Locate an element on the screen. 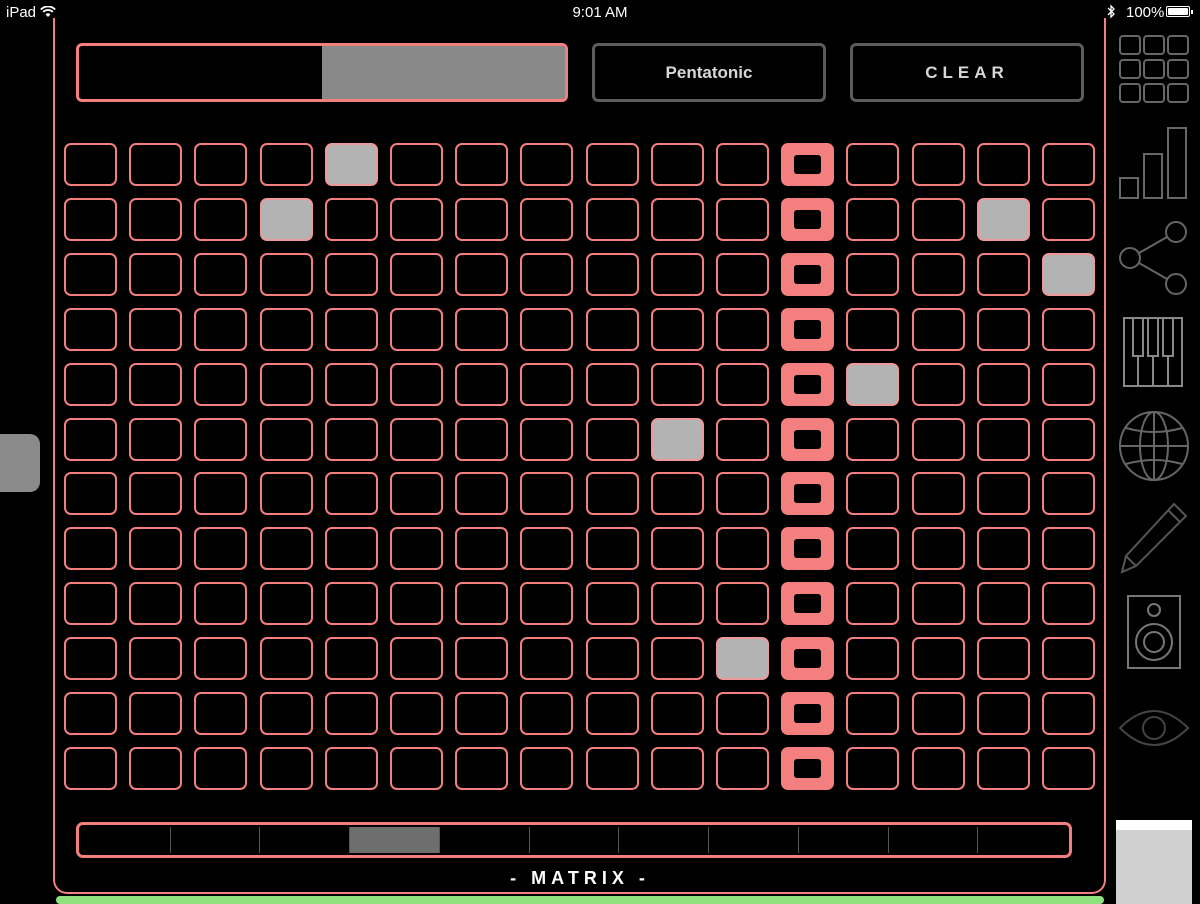 The image size is (1200, 904). drawer-pull-tab is located at coordinates (20, 463).